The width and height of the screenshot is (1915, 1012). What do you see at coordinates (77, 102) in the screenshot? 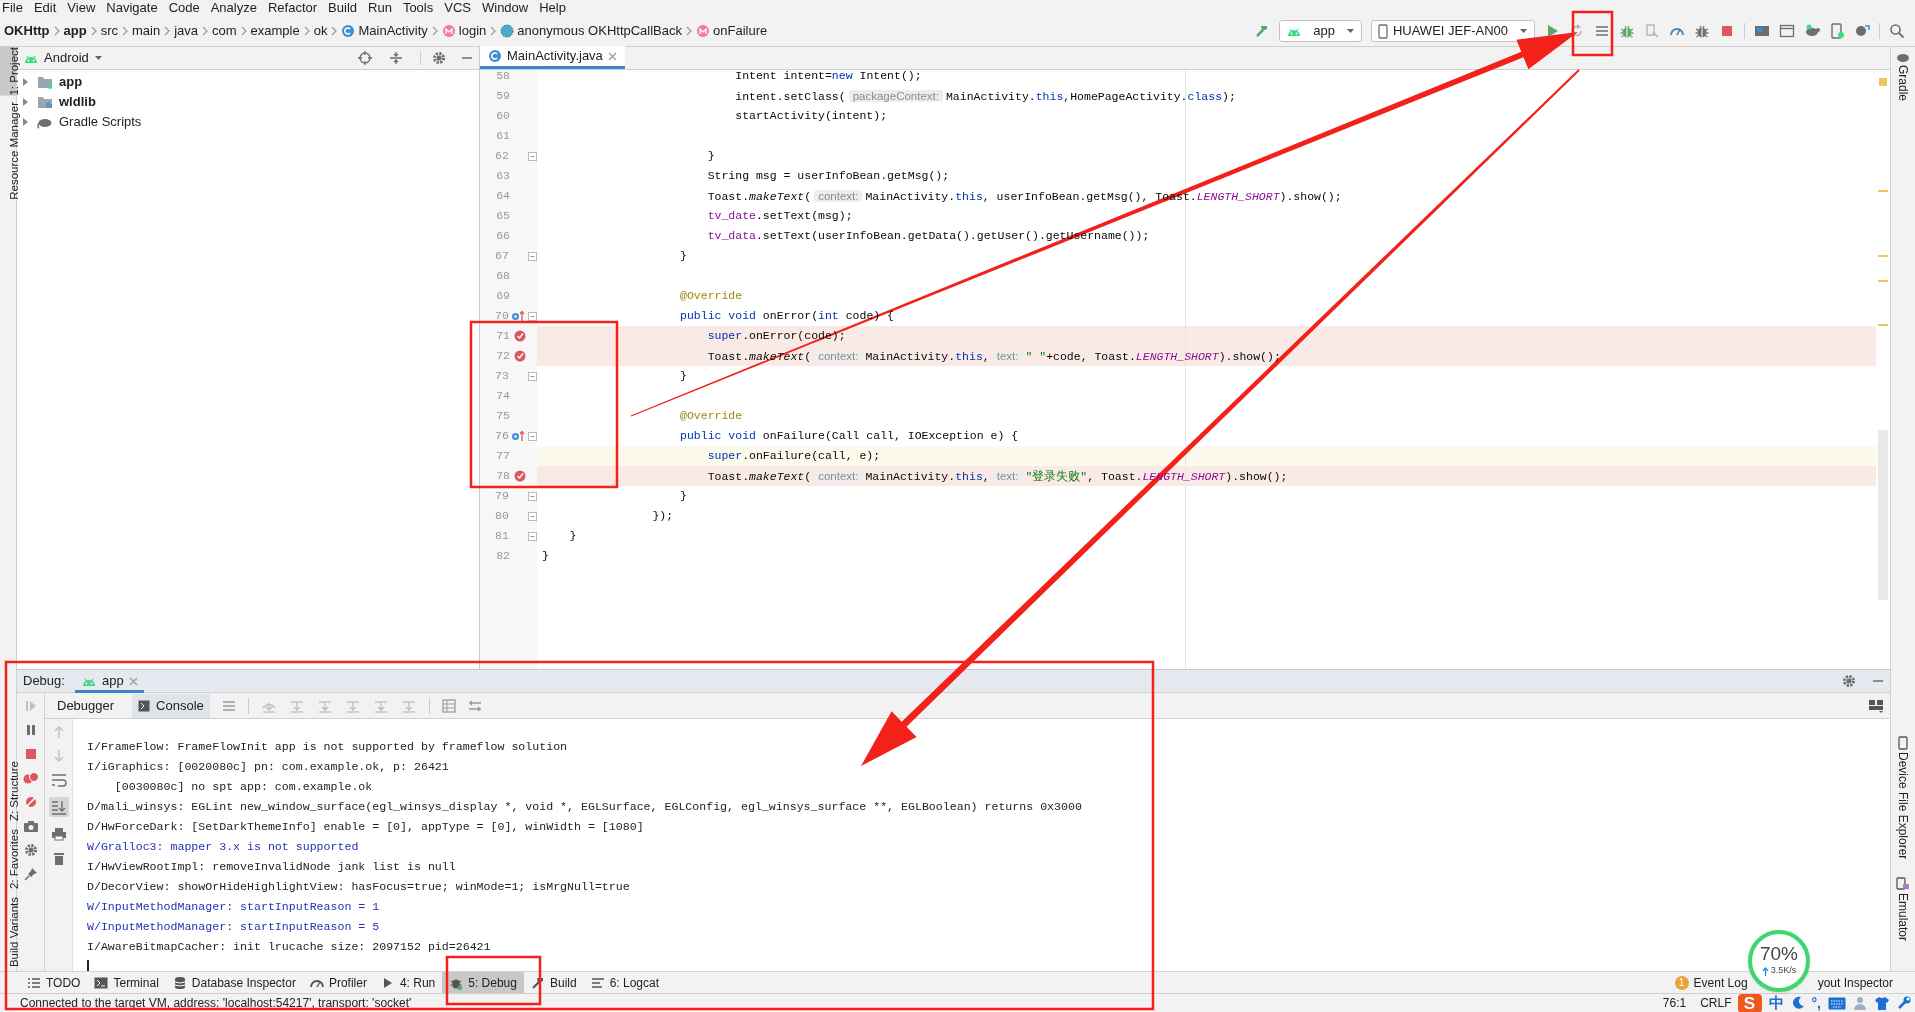
I see `tree-item: wldlib` at bounding box center [77, 102].